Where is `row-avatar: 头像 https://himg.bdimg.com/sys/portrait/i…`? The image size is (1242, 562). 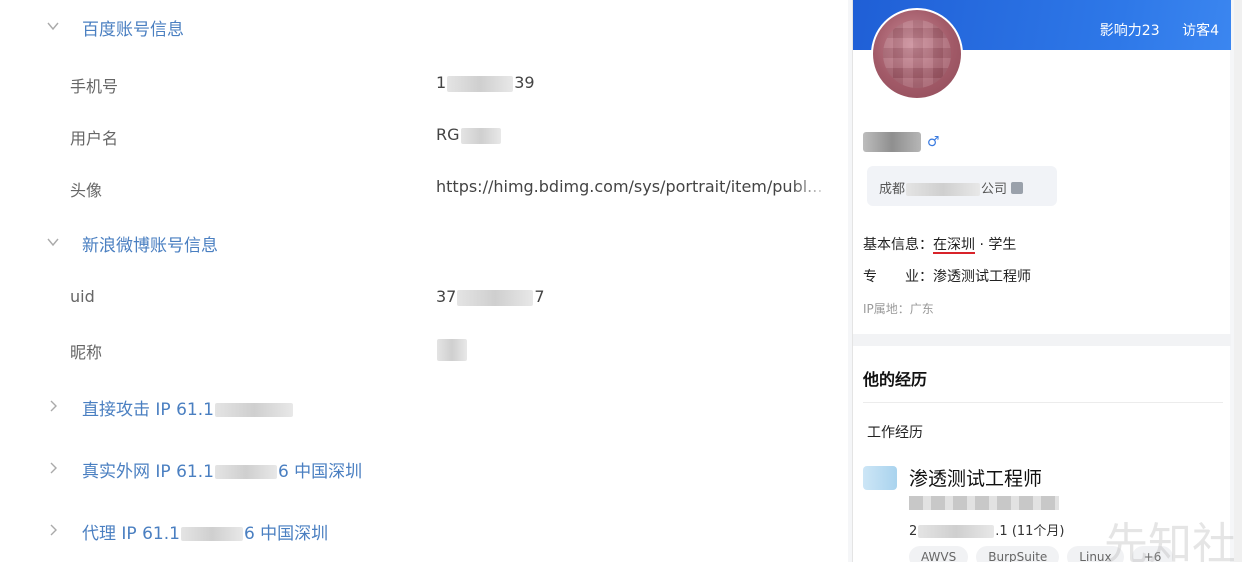 row-avatar: 头像 https://himg.bdimg.com/sys/portrait/i… is located at coordinates (424, 189).